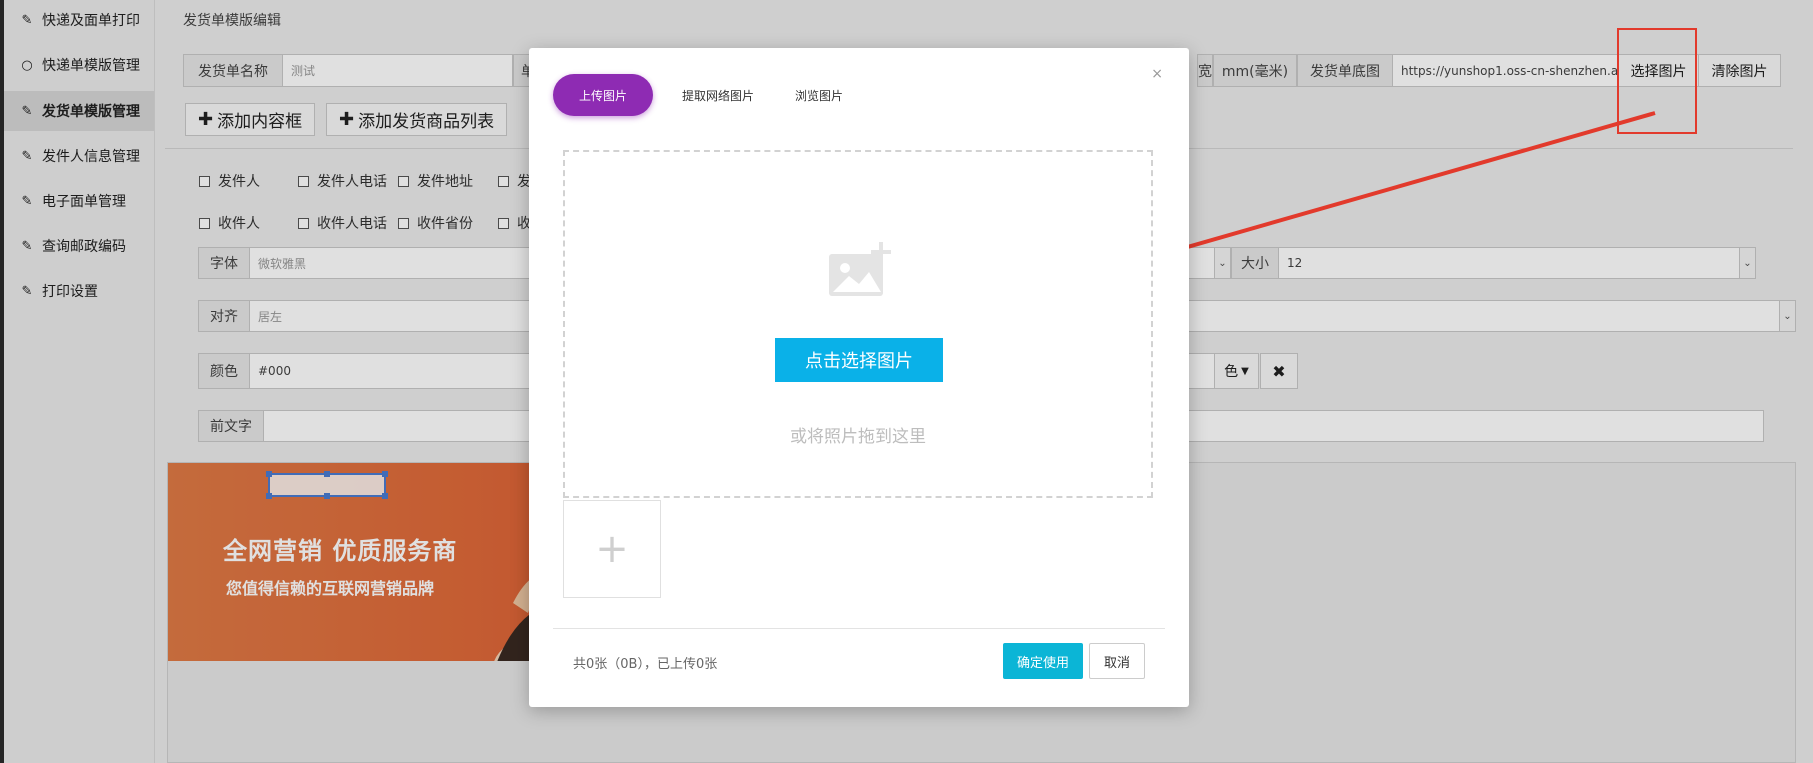  I want to click on choose-image-button: 点击选择图片, so click(859, 360).